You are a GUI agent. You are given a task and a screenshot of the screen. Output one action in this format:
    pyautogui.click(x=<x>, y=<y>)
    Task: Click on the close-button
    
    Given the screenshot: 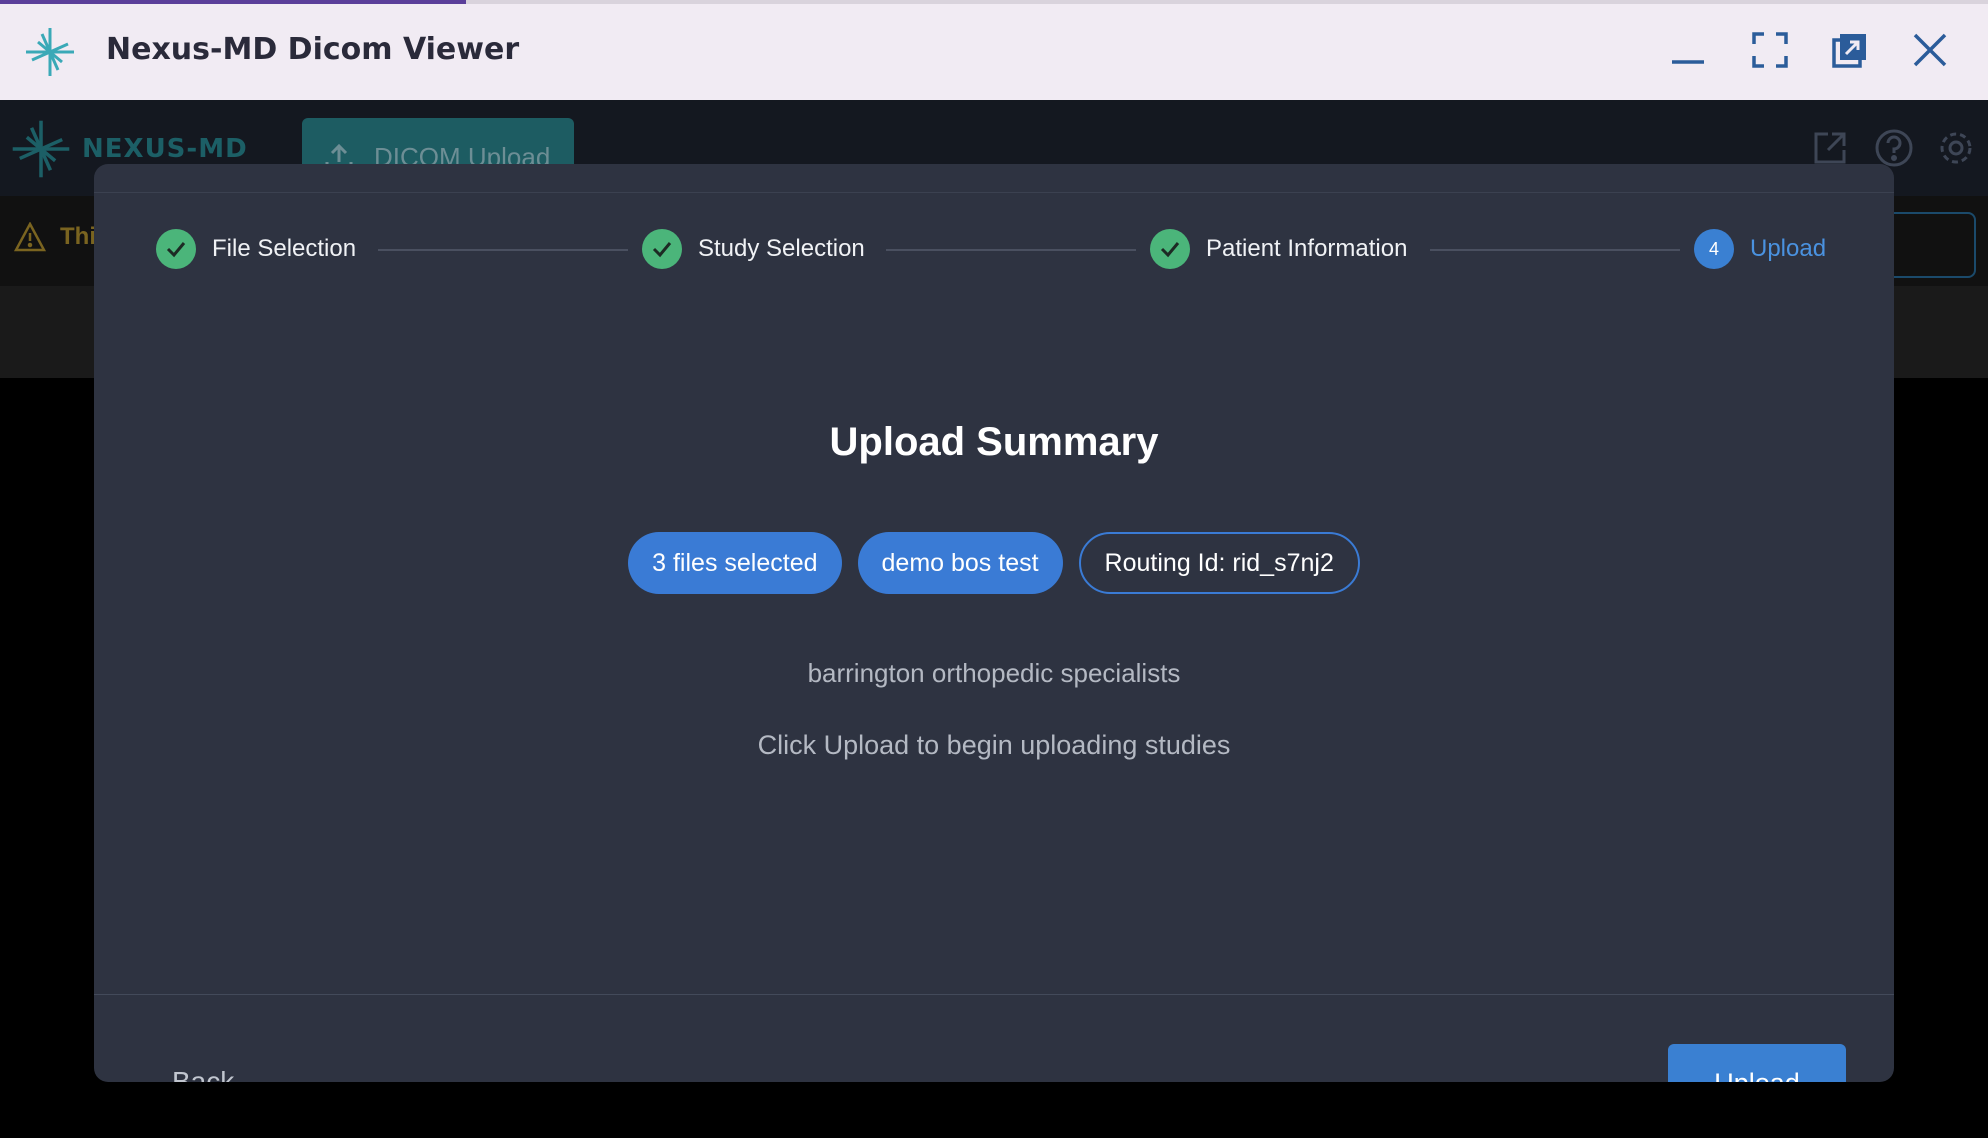 What is the action you would take?
    pyautogui.click(x=1930, y=50)
    